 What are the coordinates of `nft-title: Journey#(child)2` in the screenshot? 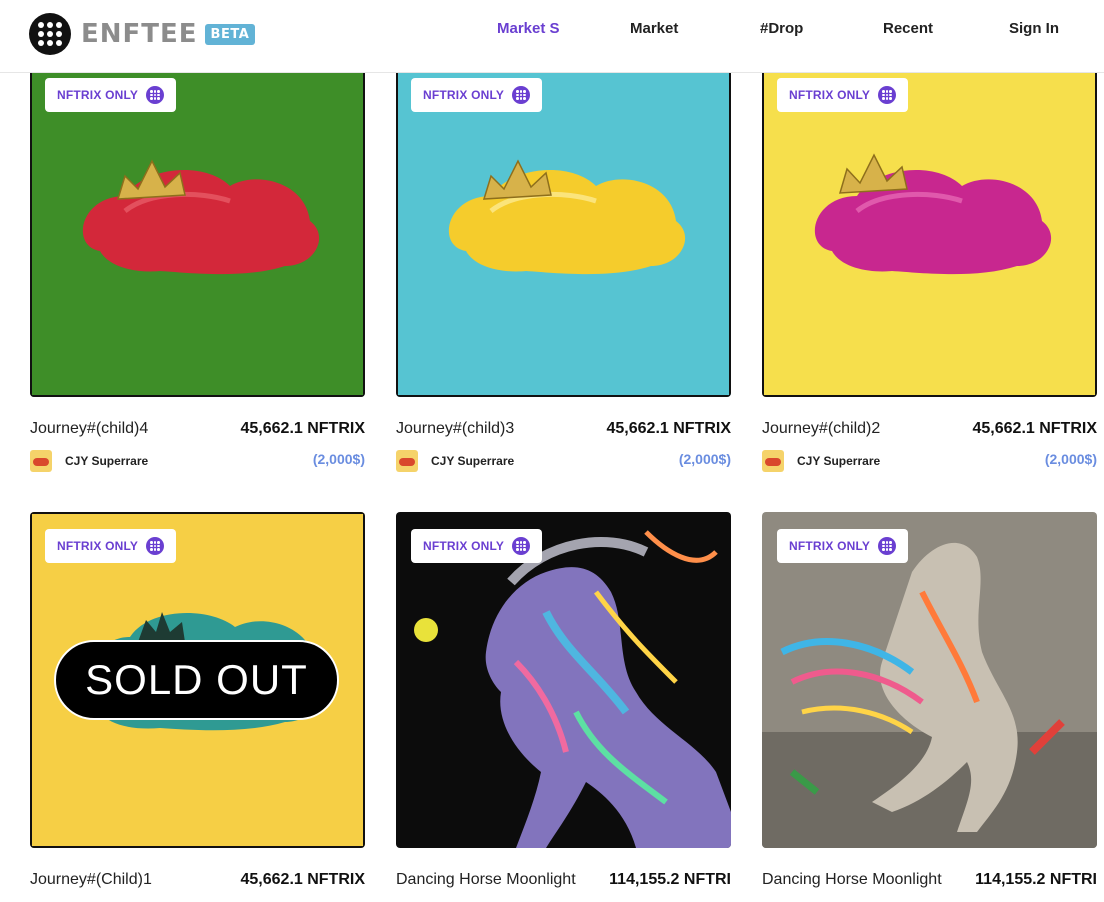 It's located at (821, 429).